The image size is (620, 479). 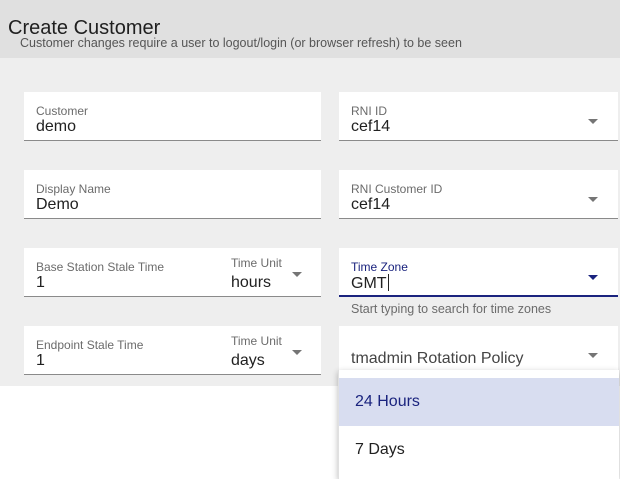 I want to click on text-cursor, so click(x=388, y=282).